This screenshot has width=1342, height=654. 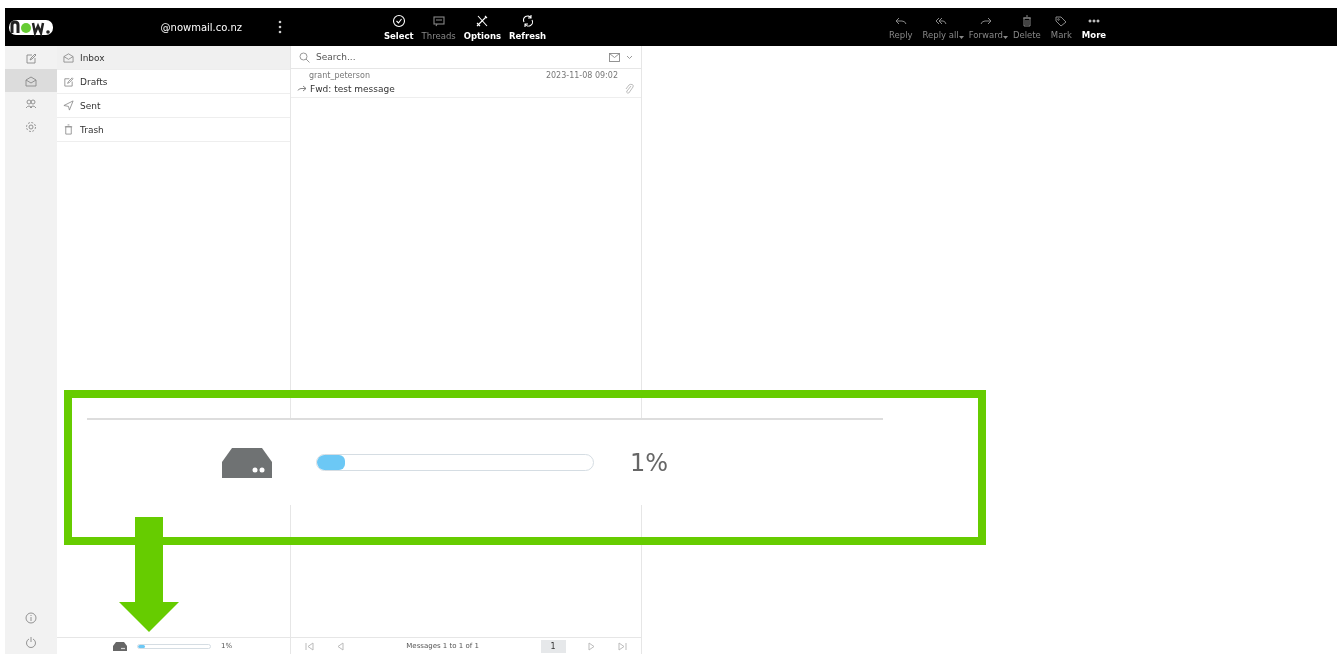 What do you see at coordinates (622, 646) in the screenshot?
I see `last-page-icon` at bounding box center [622, 646].